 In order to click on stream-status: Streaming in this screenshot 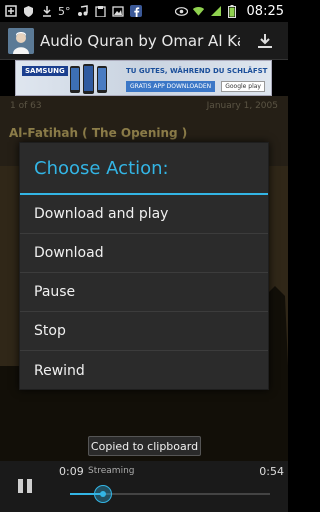, I will do `click(111, 471)`.